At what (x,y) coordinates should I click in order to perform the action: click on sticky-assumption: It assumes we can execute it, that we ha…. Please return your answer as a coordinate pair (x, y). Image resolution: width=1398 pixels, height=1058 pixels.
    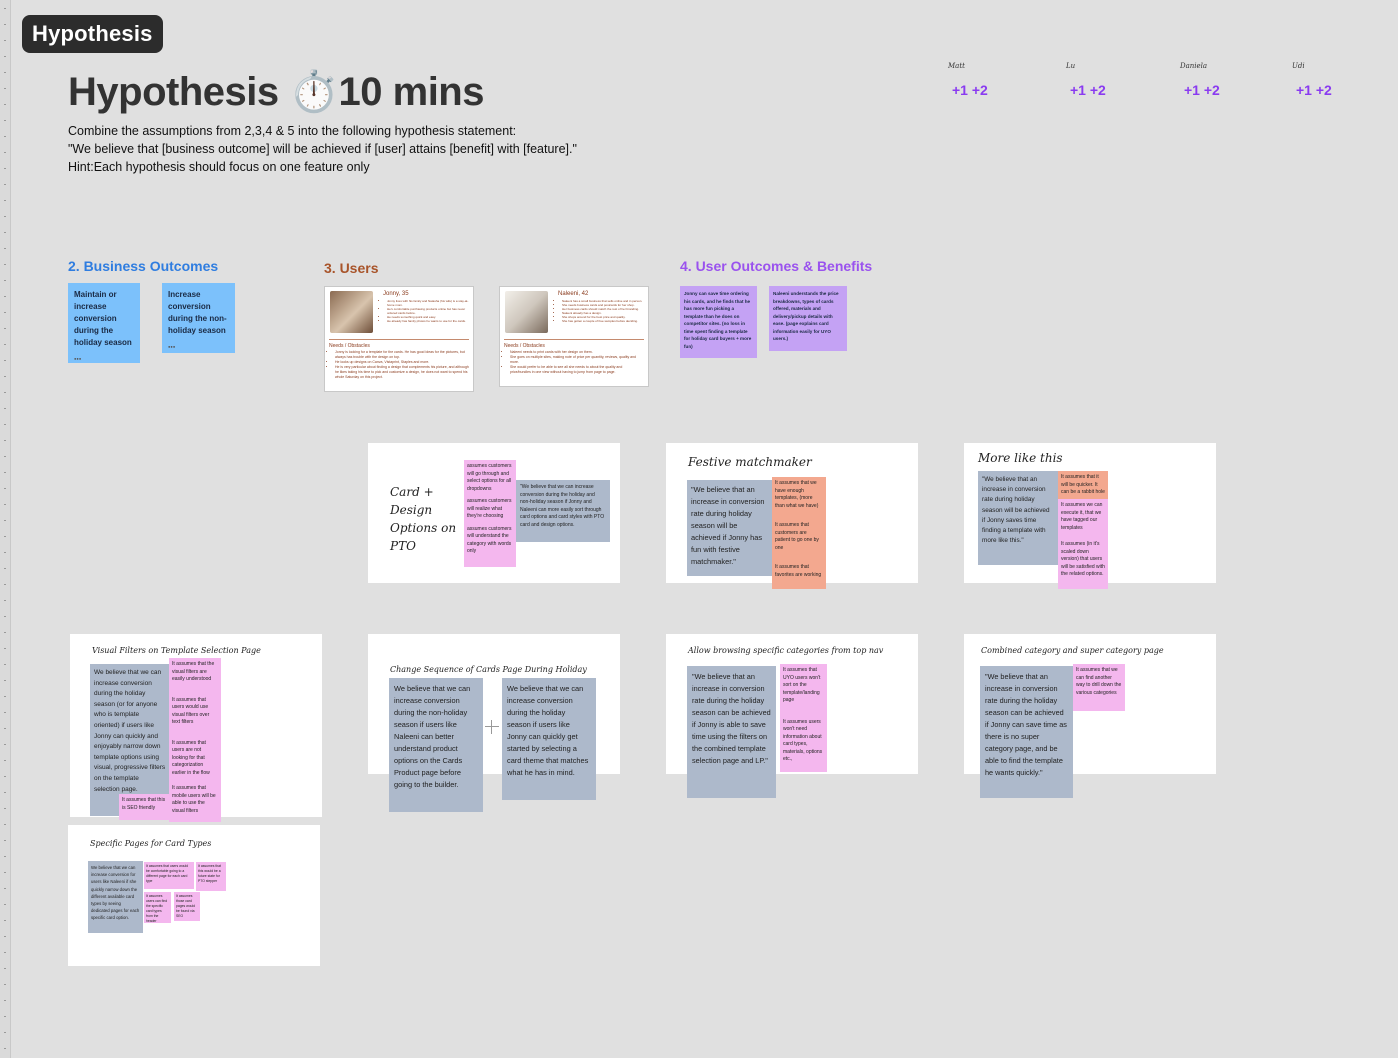
    Looking at the image, I should click on (1083, 544).